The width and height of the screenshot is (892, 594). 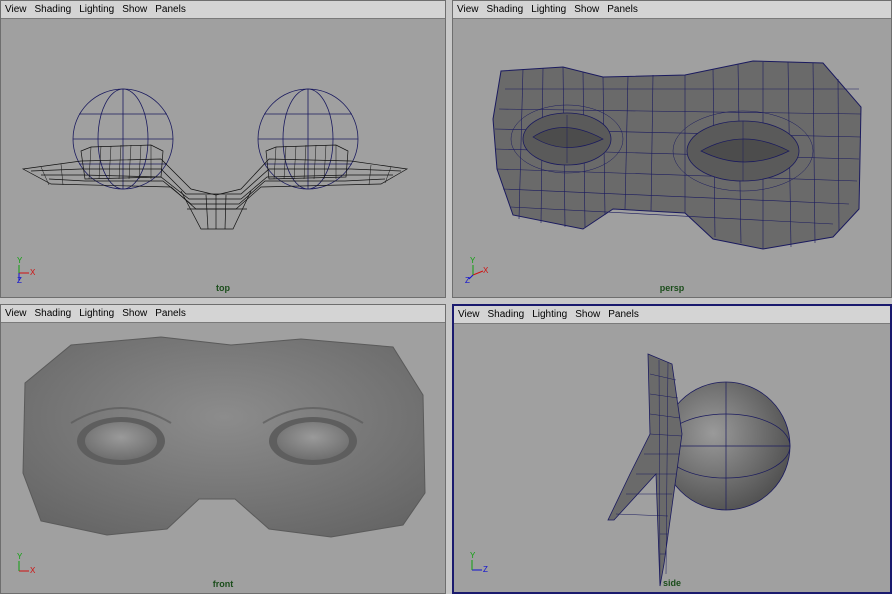 What do you see at coordinates (677, 155) in the screenshot?
I see `persp-shaded-wire-view` at bounding box center [677, 155].